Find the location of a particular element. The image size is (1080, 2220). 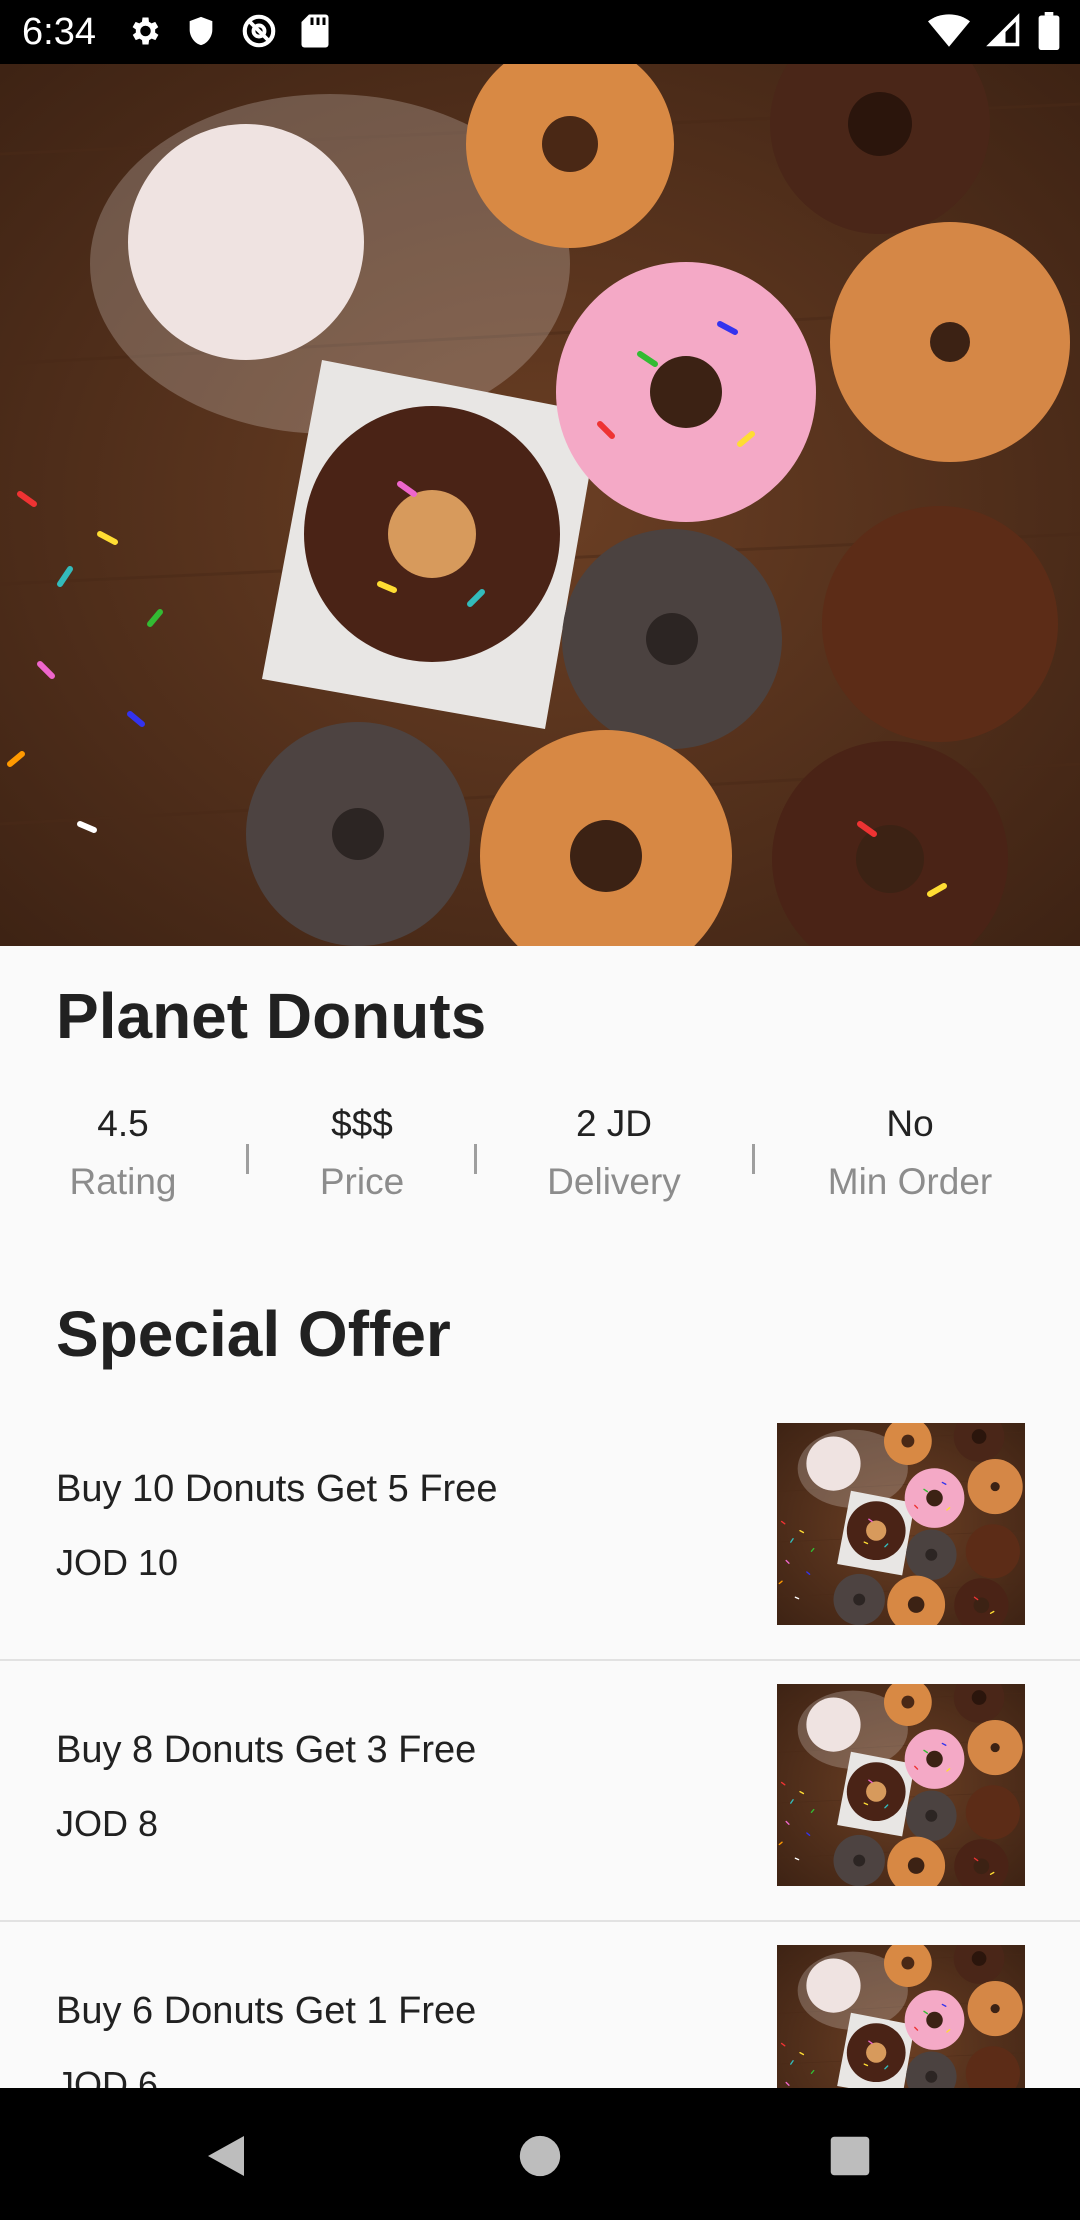

shield-icon is located at coordinates (201, 31).